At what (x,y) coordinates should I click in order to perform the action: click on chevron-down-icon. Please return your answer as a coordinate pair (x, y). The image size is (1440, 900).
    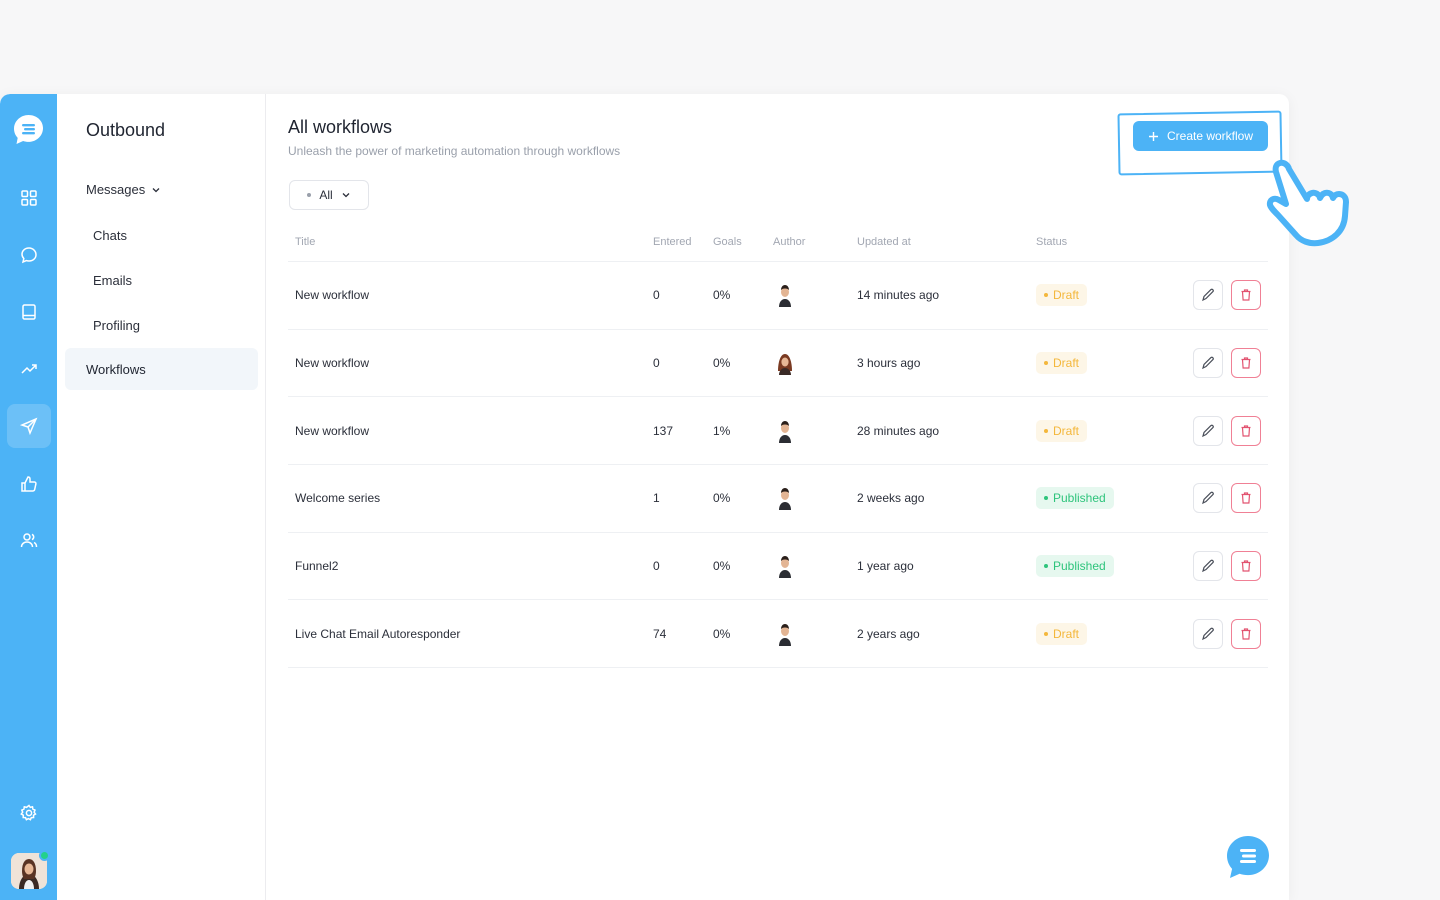
    Looking at the image, I should click on (156, 189).